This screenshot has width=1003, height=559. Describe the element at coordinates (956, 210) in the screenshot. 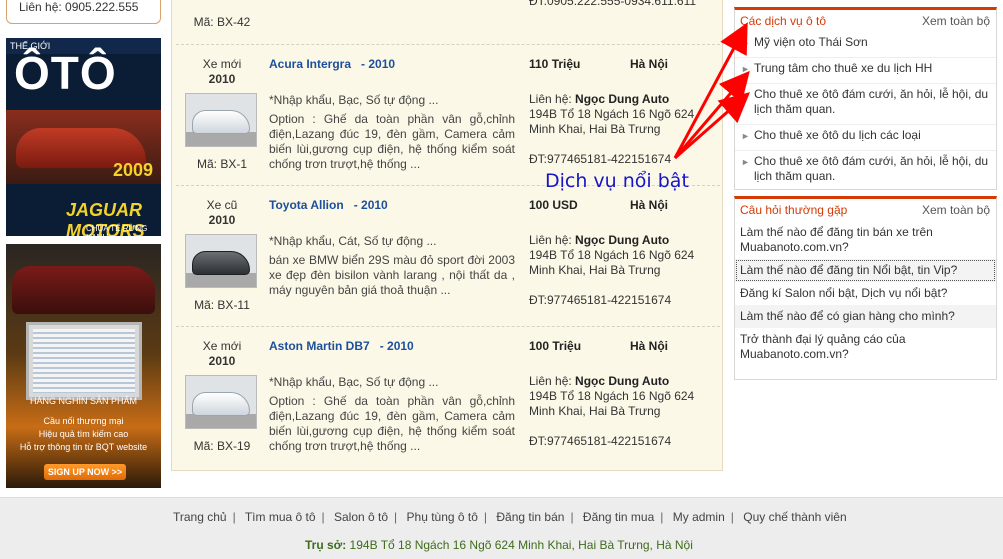

I see `faq-view-all-link: Xem toàn bộ` at that location.